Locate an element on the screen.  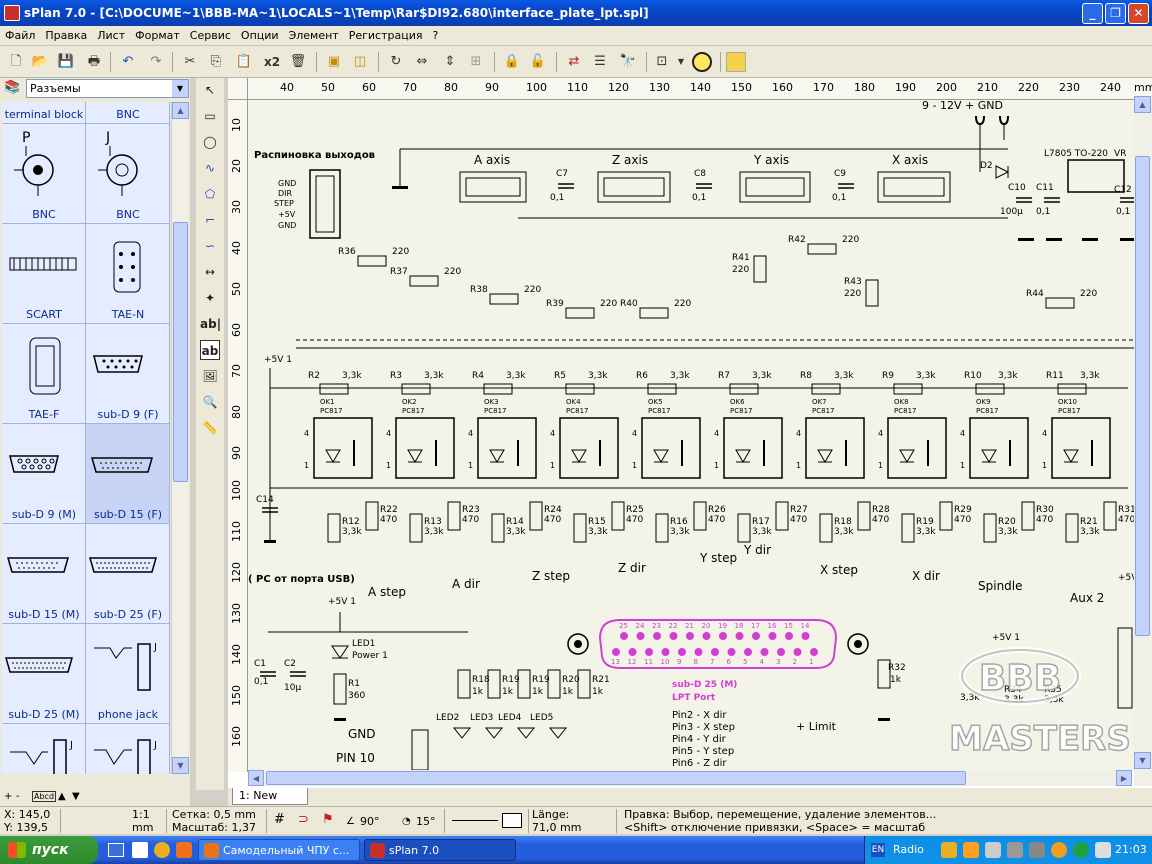
dimension-icon: ↔ is located at coordinates (210, 272).